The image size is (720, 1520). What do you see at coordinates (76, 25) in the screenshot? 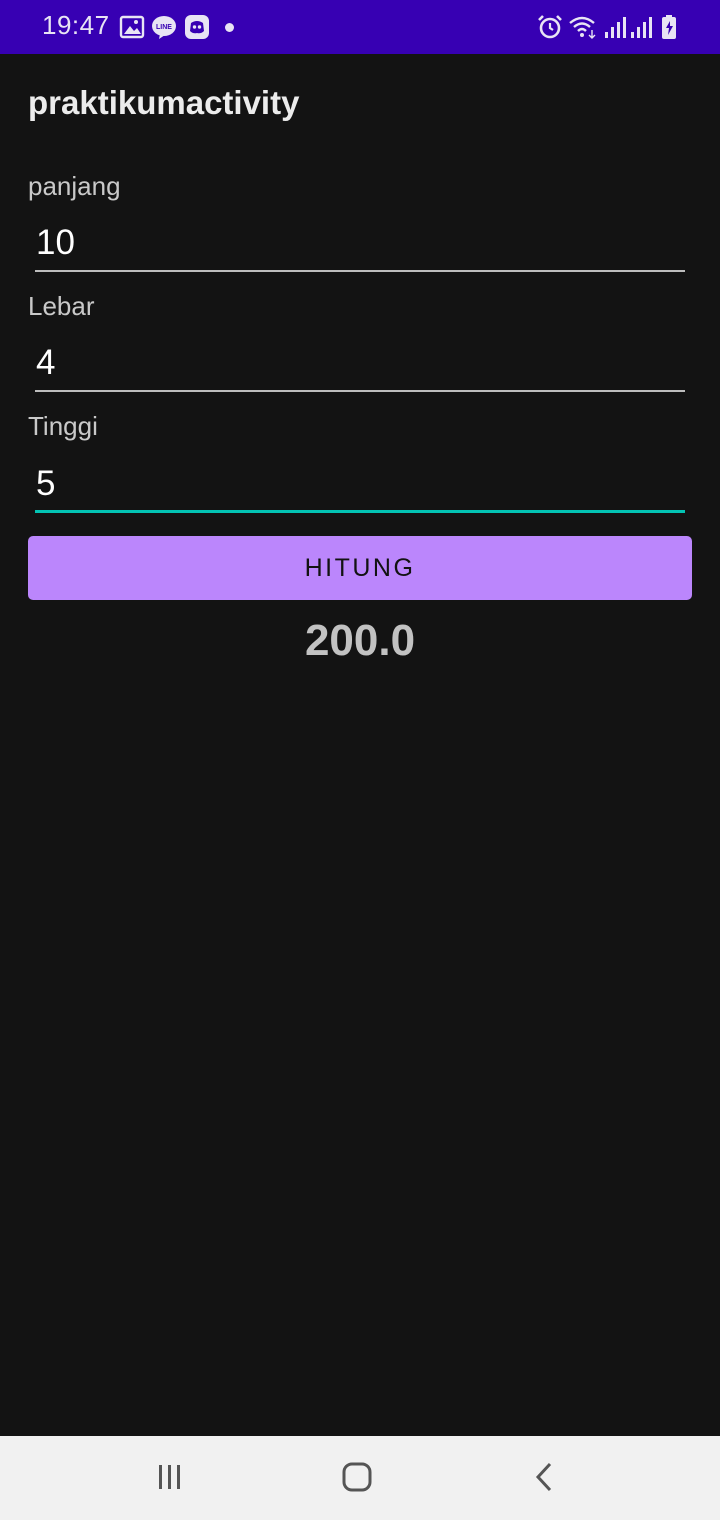
I see `status-time: 19:47` at bounding box center [76, 25].